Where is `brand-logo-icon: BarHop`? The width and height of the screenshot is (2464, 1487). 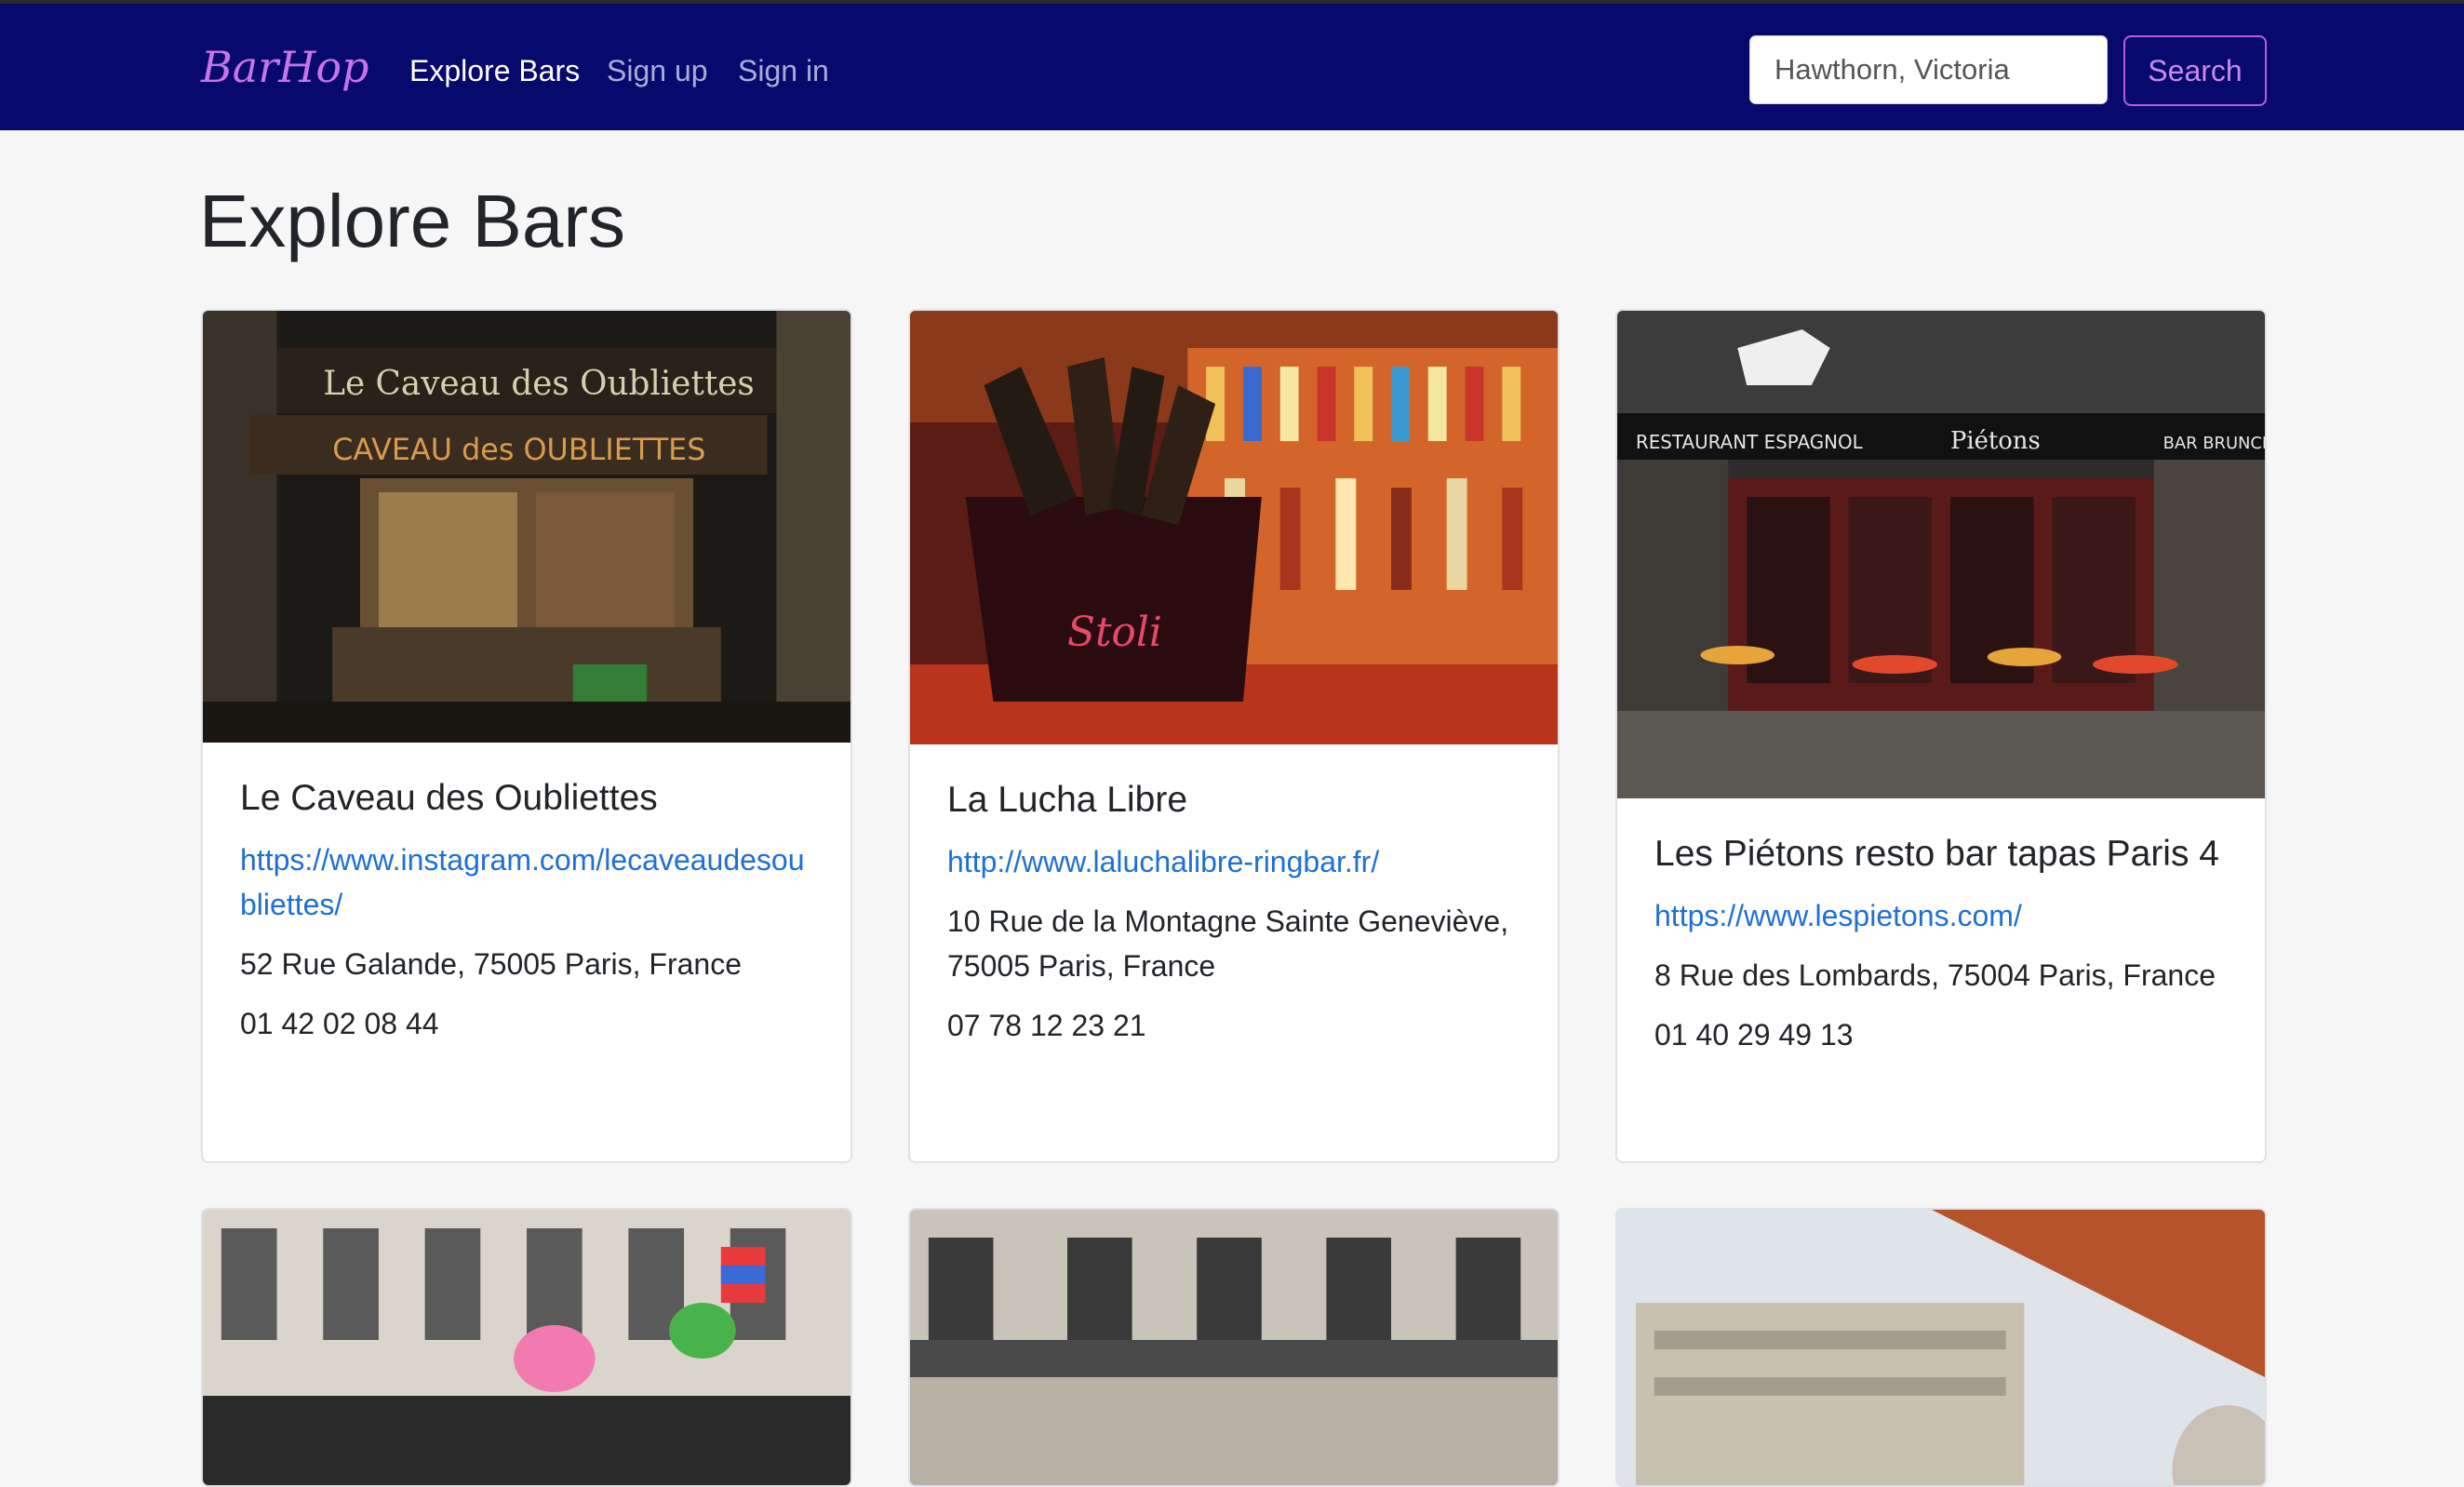
brand-logo-icon: BarHop is located at coordinates (284, 67).